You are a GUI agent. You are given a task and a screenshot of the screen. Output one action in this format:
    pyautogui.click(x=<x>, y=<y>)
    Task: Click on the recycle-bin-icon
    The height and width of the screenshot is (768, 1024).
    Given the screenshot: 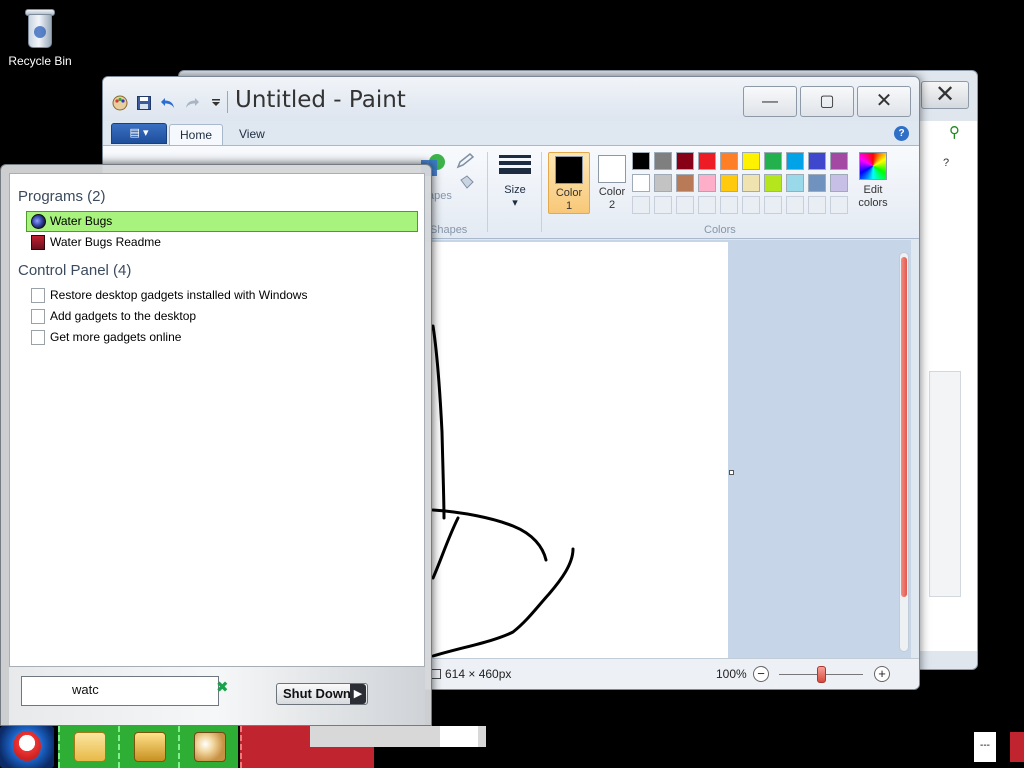 What is the action you would take?
    pyautogui.click(x=40, y=28)
    